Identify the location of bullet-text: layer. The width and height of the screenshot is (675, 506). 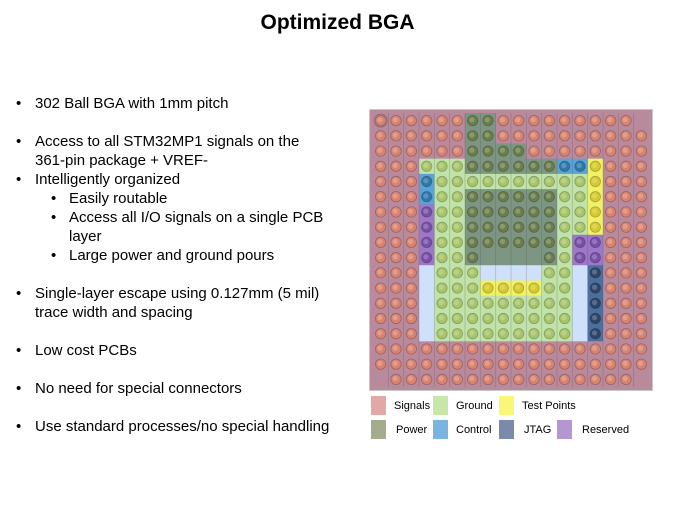
(85, 236).